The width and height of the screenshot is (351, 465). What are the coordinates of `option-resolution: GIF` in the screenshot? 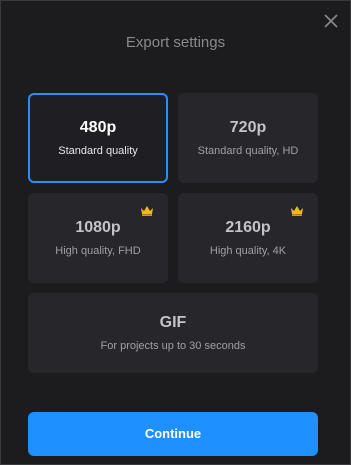 It's located at (173, 322).